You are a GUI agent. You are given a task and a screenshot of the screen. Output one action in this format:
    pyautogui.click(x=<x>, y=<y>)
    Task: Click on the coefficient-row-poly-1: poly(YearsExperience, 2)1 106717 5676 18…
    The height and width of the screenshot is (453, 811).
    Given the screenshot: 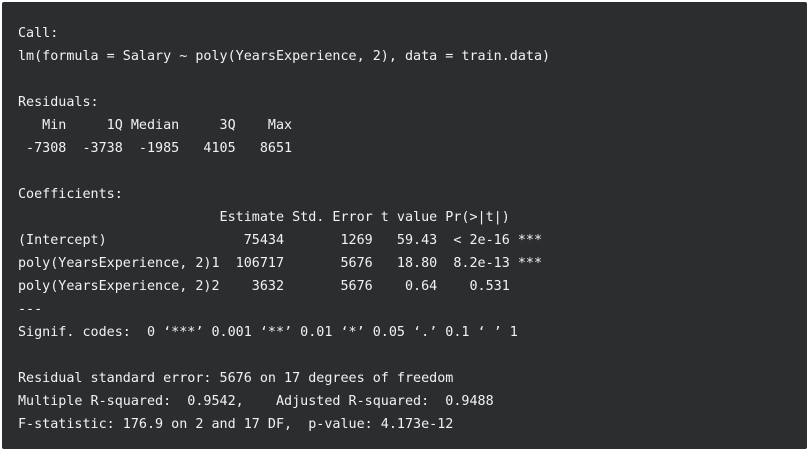 What is the action you would take?
    pyautogui.click(x=280, y=263)
    